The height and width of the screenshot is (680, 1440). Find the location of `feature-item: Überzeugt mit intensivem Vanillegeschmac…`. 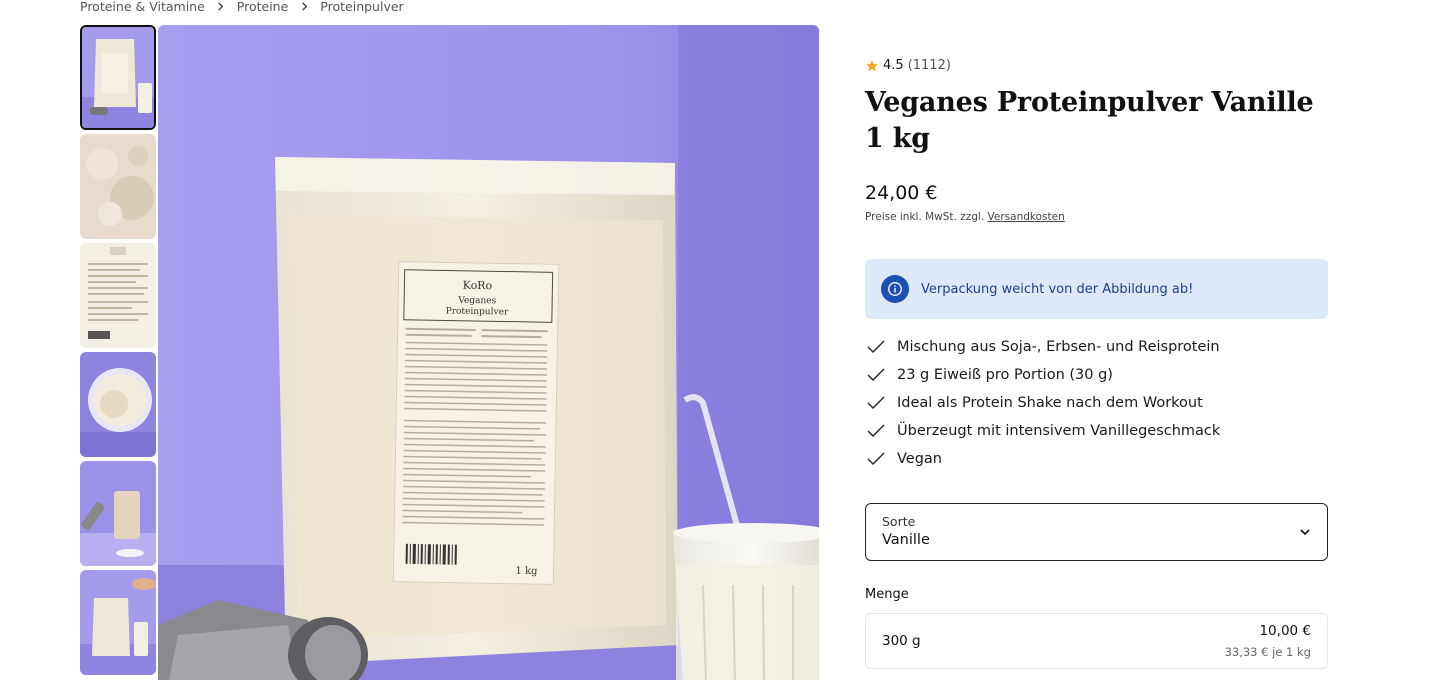

feature-item: Überzeugt mit intensivem Vanillegeschmac… is located at coordinates (1096, 431).